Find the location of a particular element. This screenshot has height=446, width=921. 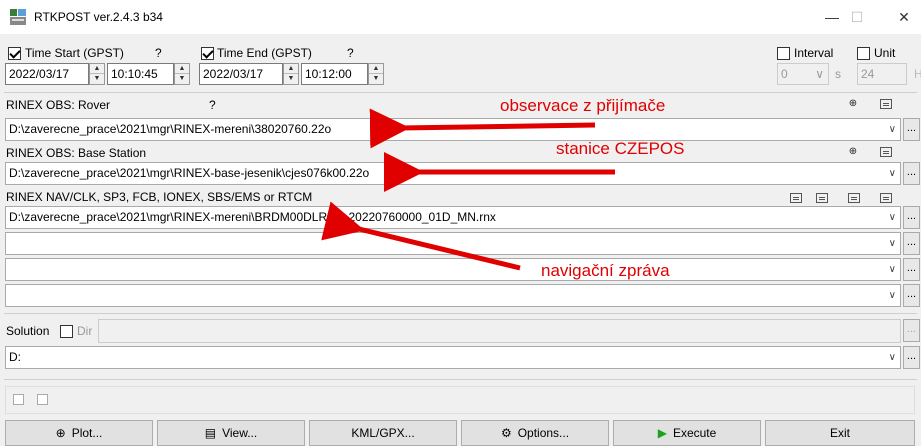

annotation-arrows is located at coordinates (468, 189).